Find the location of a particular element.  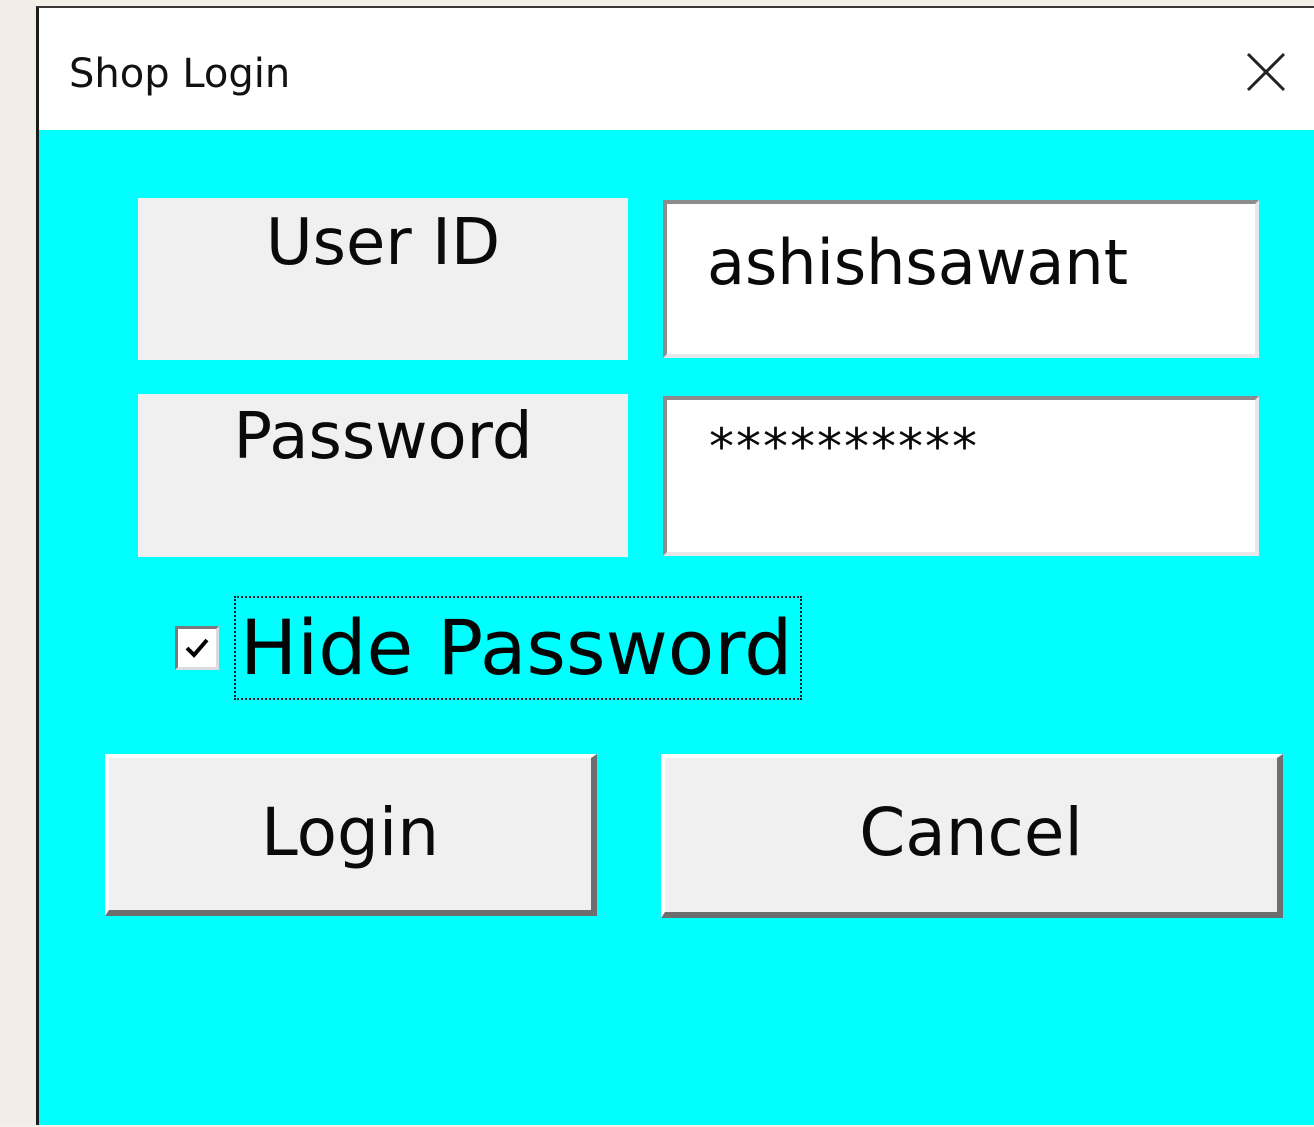

password-label-text: Password is located at coordinates (383, 437).